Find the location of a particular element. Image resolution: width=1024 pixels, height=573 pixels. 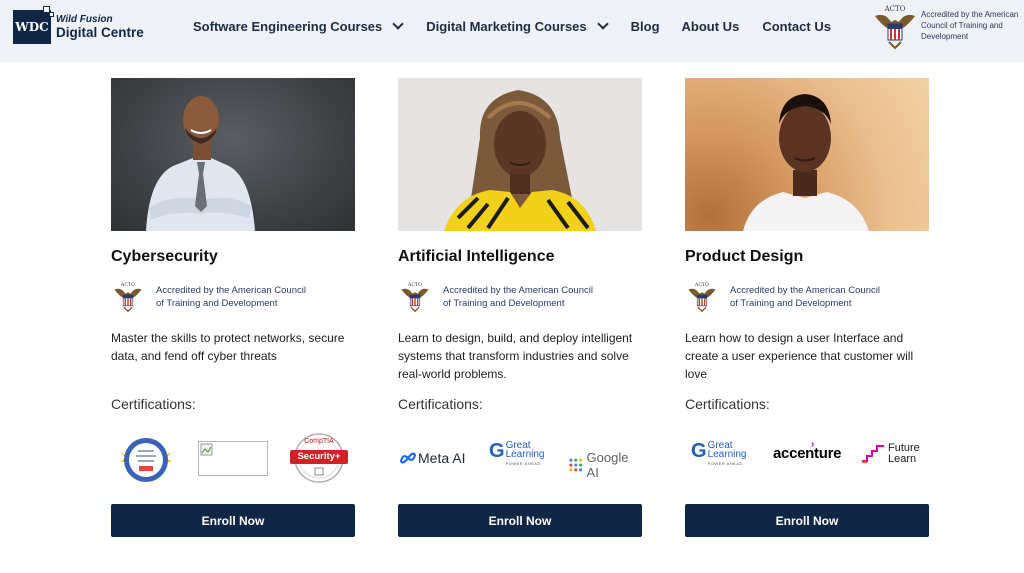

certification-logos: CompTIA Security+ is located at coordinates (233, 458).